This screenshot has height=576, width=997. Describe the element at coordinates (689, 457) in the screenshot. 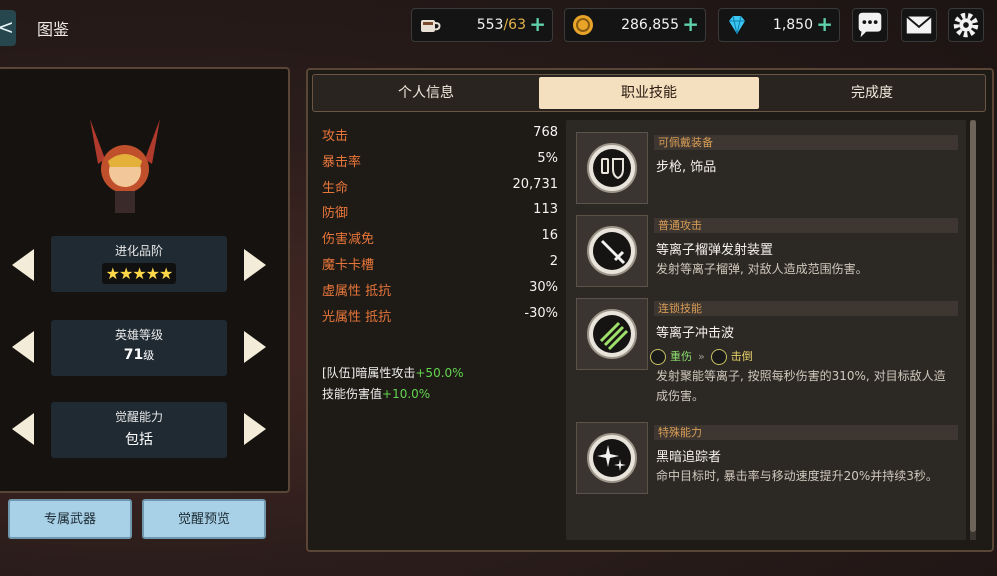

I see `skill-name: 黑暗追踪者` at that location.